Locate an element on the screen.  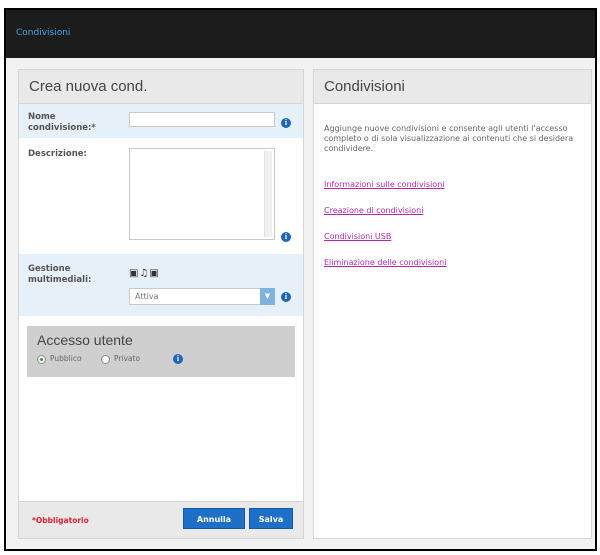
radio-private is located at coordinates (105, 359).